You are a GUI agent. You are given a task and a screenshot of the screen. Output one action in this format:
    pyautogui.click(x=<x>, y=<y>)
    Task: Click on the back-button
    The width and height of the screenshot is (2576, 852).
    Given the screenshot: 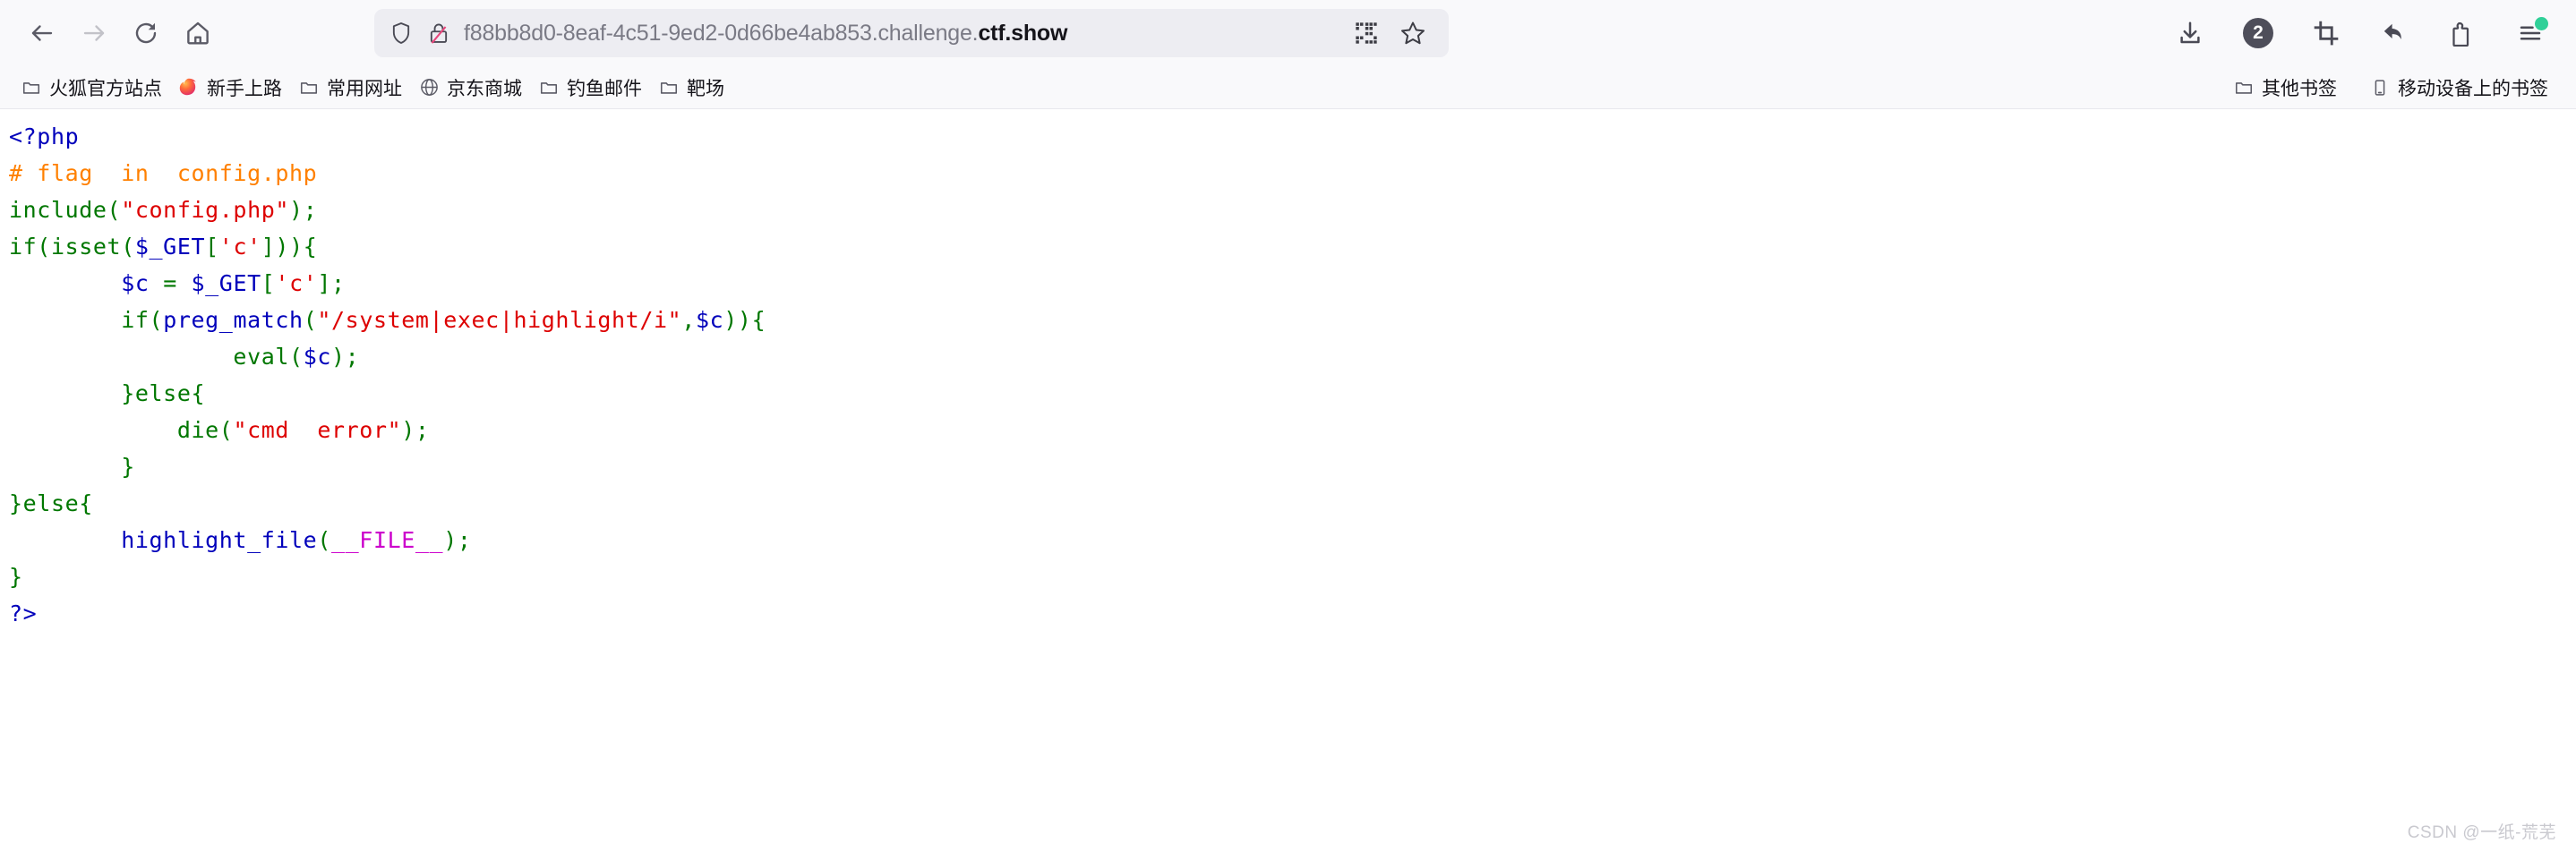 What is the action you would take?
    pyautogui.click(x=42, y=33)
    